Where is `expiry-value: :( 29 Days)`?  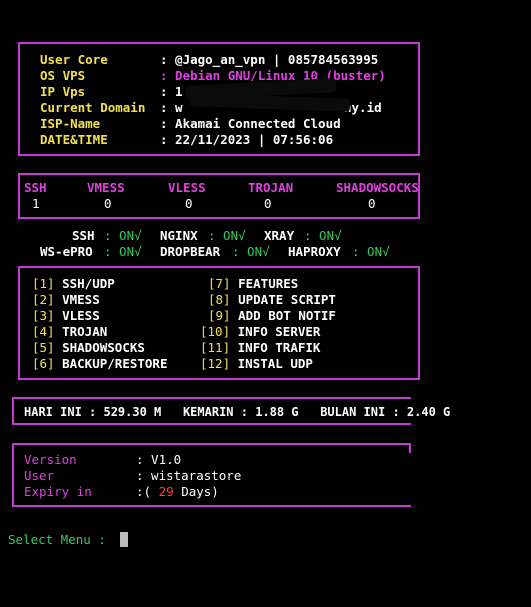 expiry-value: :( 29 Days) is located at coordinates (177, 492).